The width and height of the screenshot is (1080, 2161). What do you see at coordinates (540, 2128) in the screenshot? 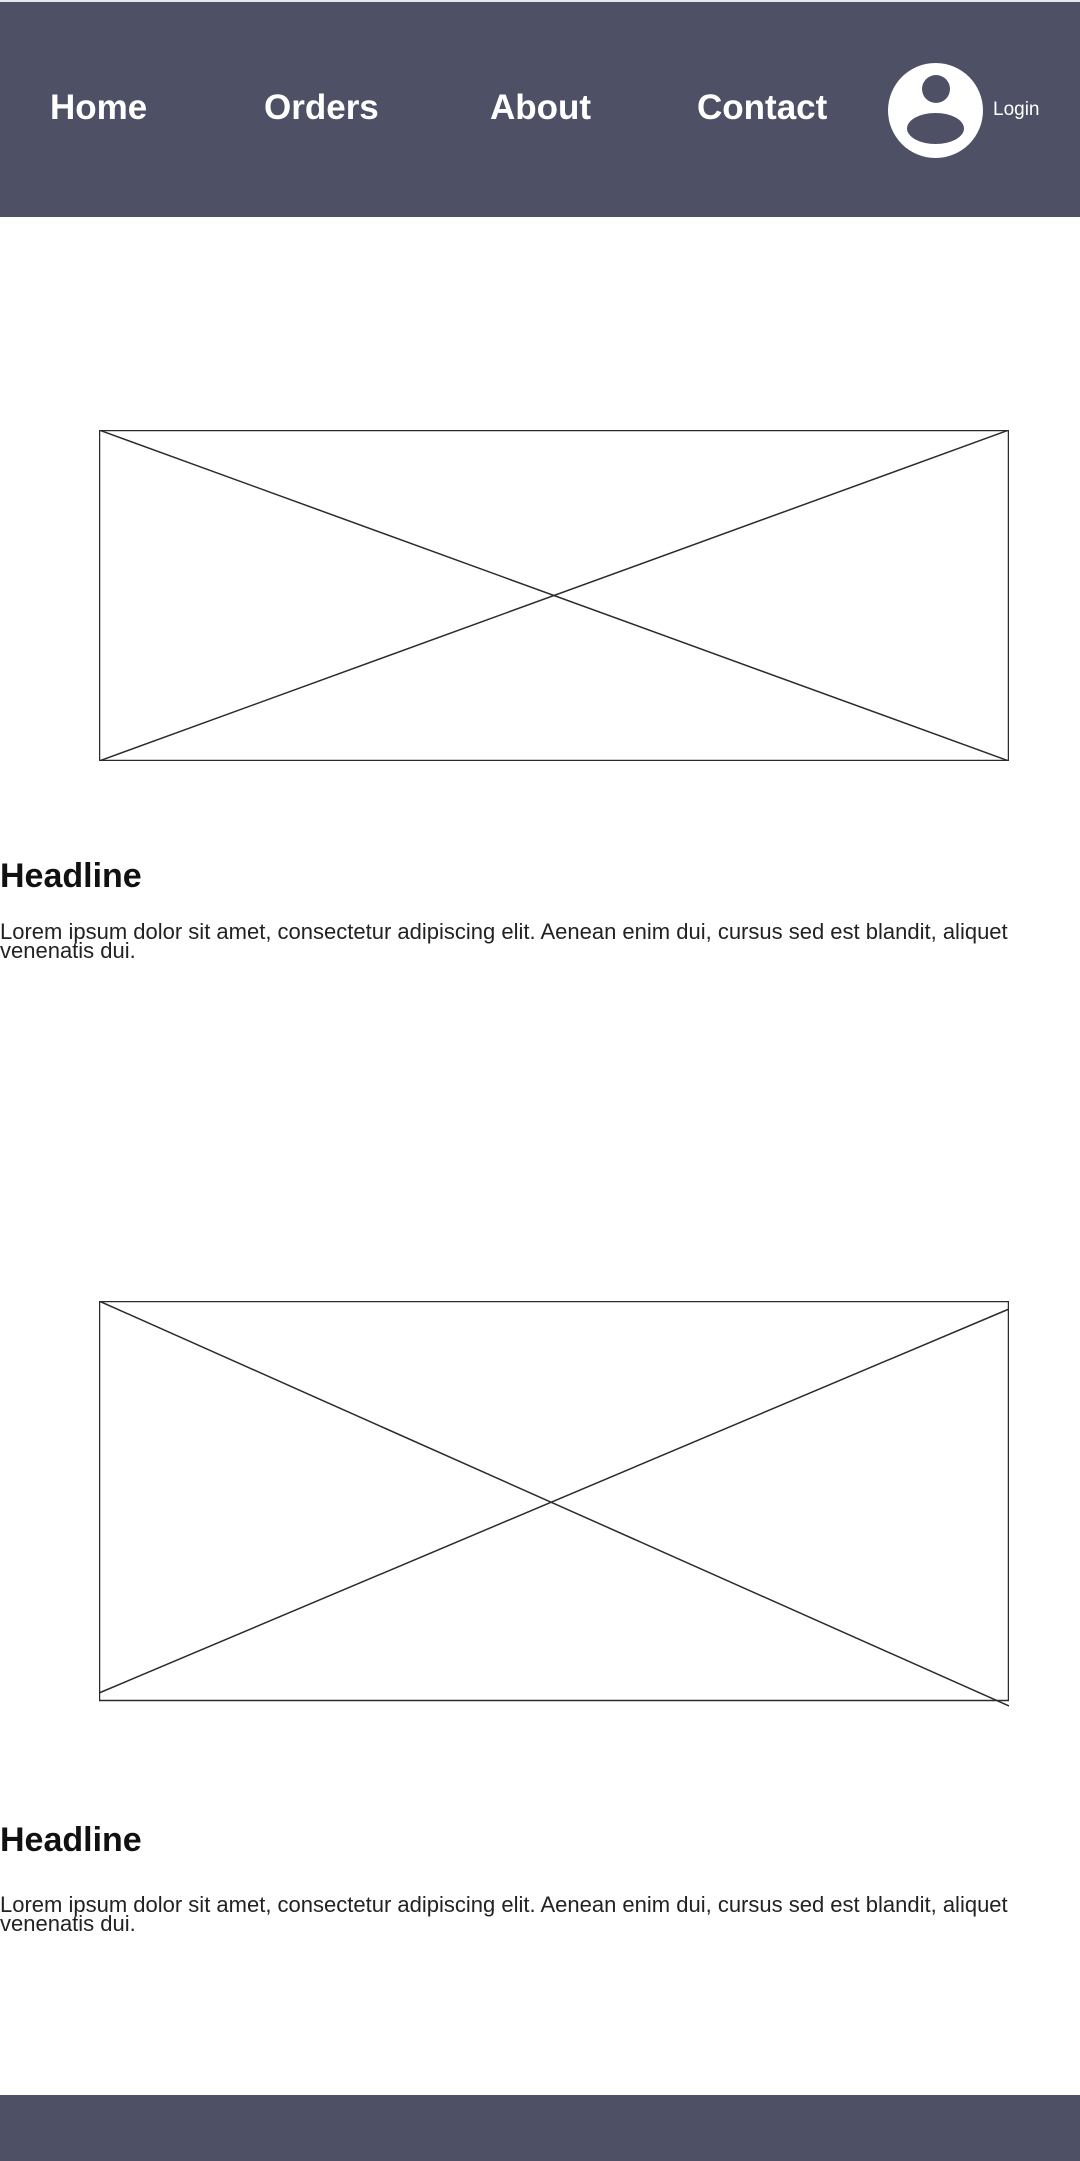
I see `footer-bar` at bounding box center [540, 2128].